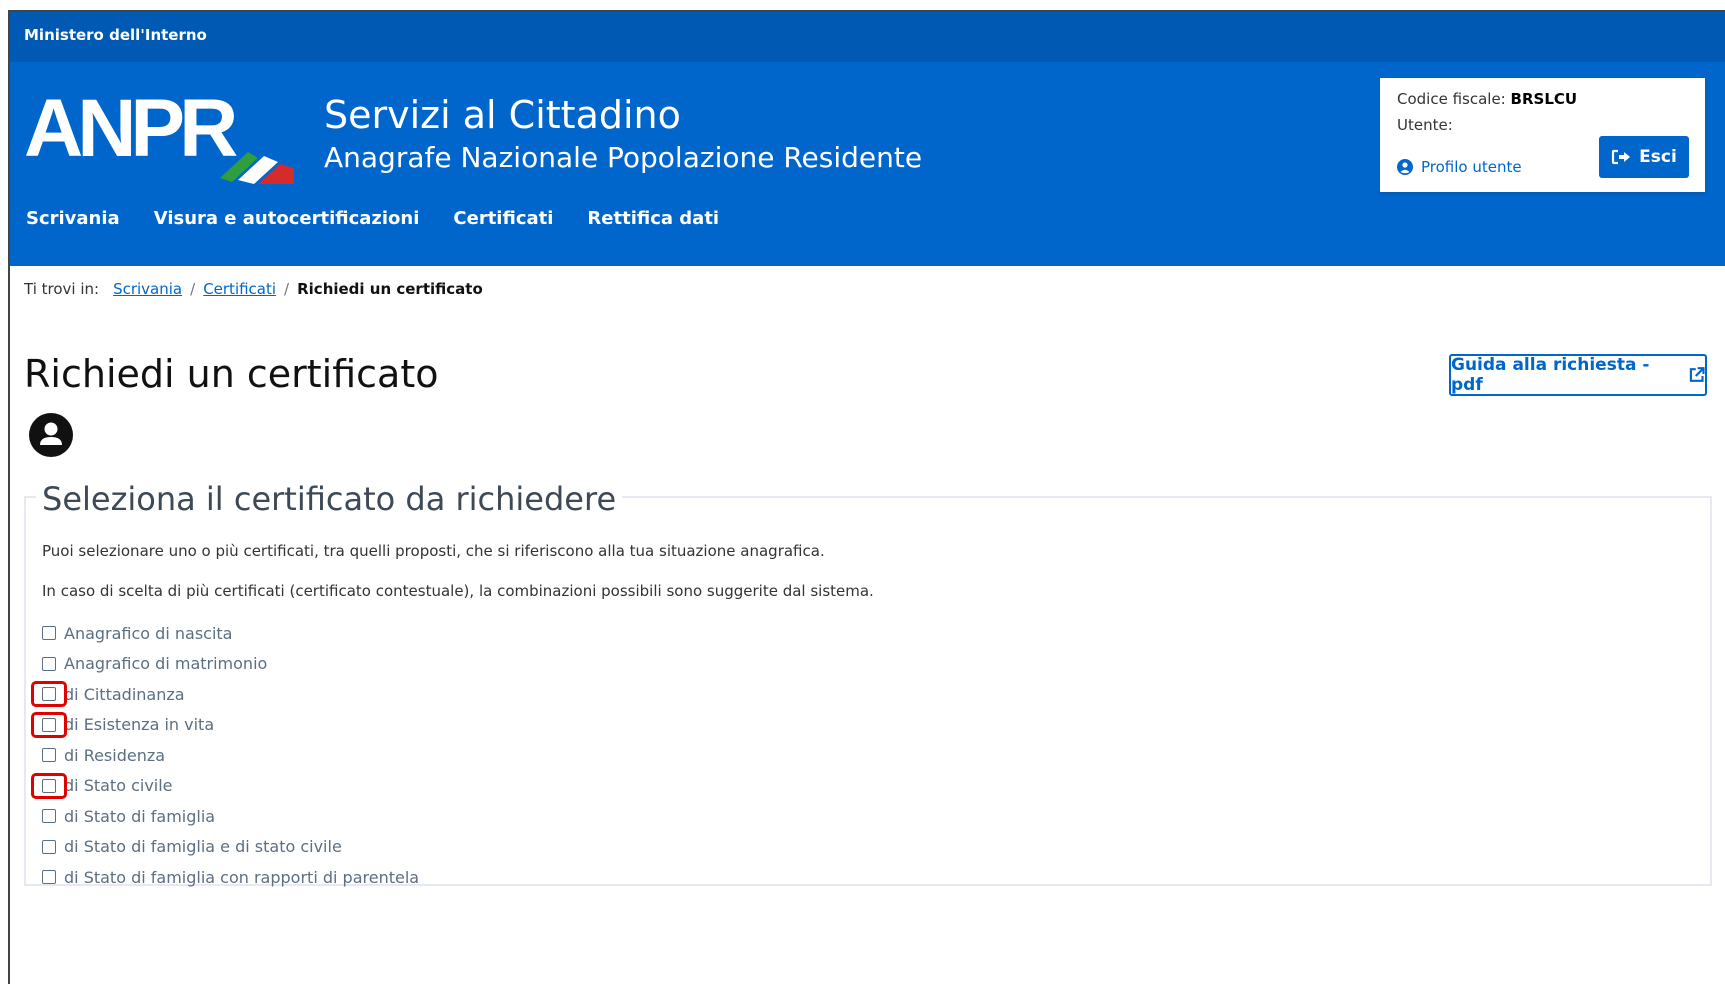 The width and height of the screenshot is (1725, 984). What do you see at coordinates (653, 218) in the screenshot?
I see `nav-rettifica: Rettifica dati` at bounding box center [653, 218].